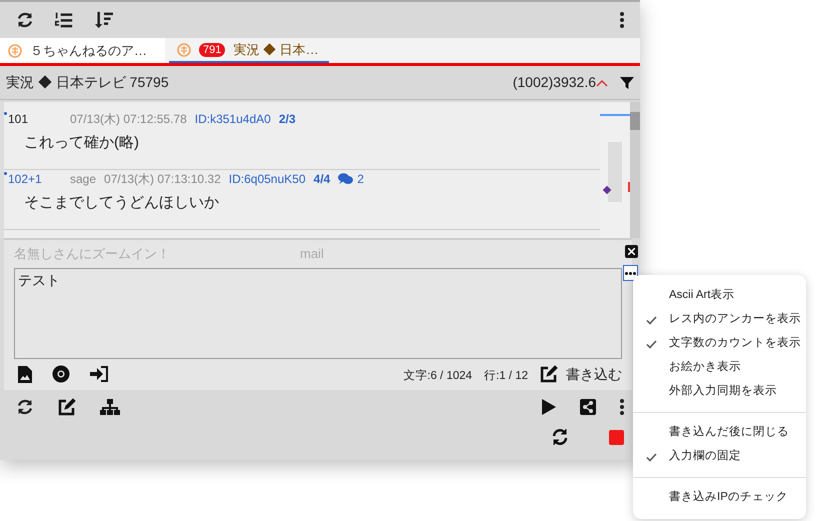 This screenshot has width=821, height=521. Describe the element at coordinates (346, 179) in the screenshot. I see `replies-icon` at that location.